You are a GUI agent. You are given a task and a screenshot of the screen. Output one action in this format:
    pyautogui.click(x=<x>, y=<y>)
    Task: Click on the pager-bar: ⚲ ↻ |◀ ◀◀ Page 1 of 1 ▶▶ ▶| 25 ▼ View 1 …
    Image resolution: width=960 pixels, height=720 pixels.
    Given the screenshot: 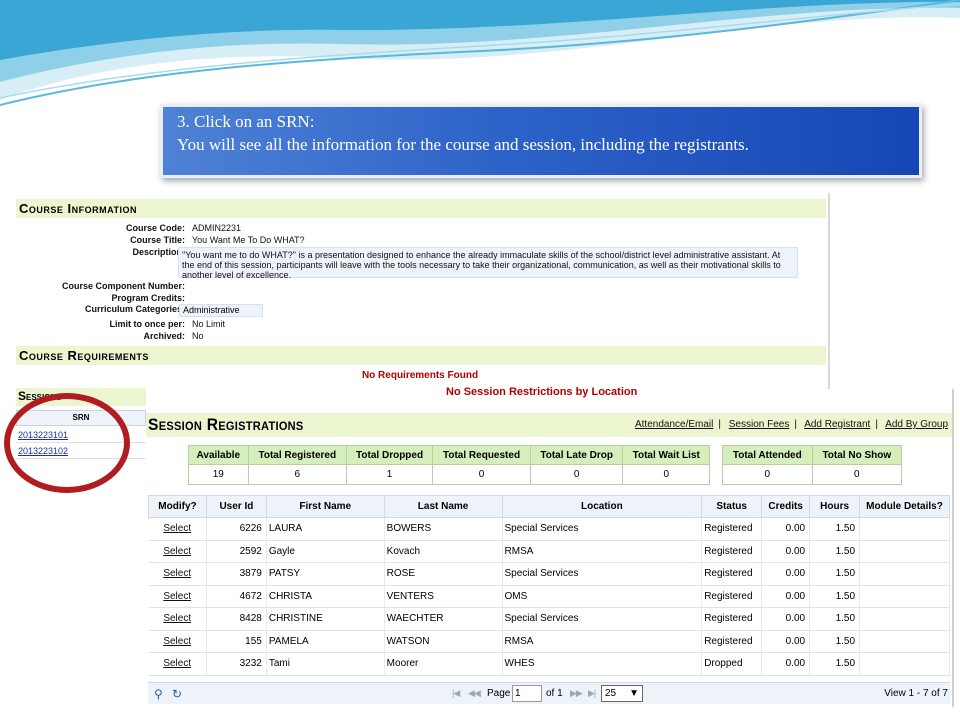 What is the action you would take?
    pyautogui.click(x=549, y=693)
    